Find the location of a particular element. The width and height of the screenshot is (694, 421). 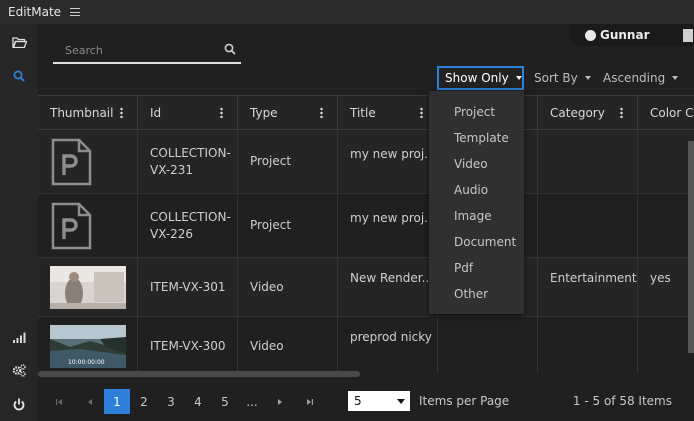

show-only-label: Show Only is located at coordinates (477, 78).